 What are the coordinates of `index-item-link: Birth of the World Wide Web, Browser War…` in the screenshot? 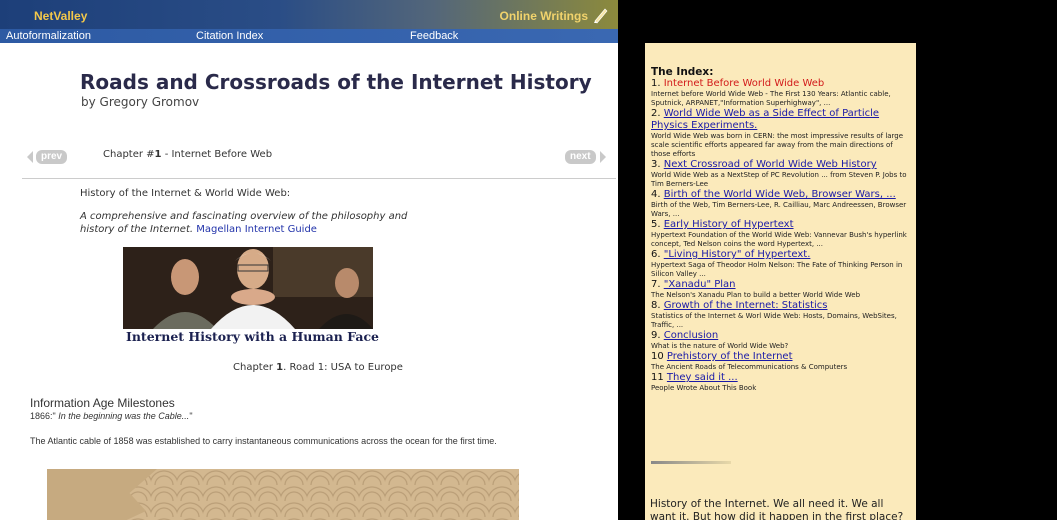 It's located at (780, 194).